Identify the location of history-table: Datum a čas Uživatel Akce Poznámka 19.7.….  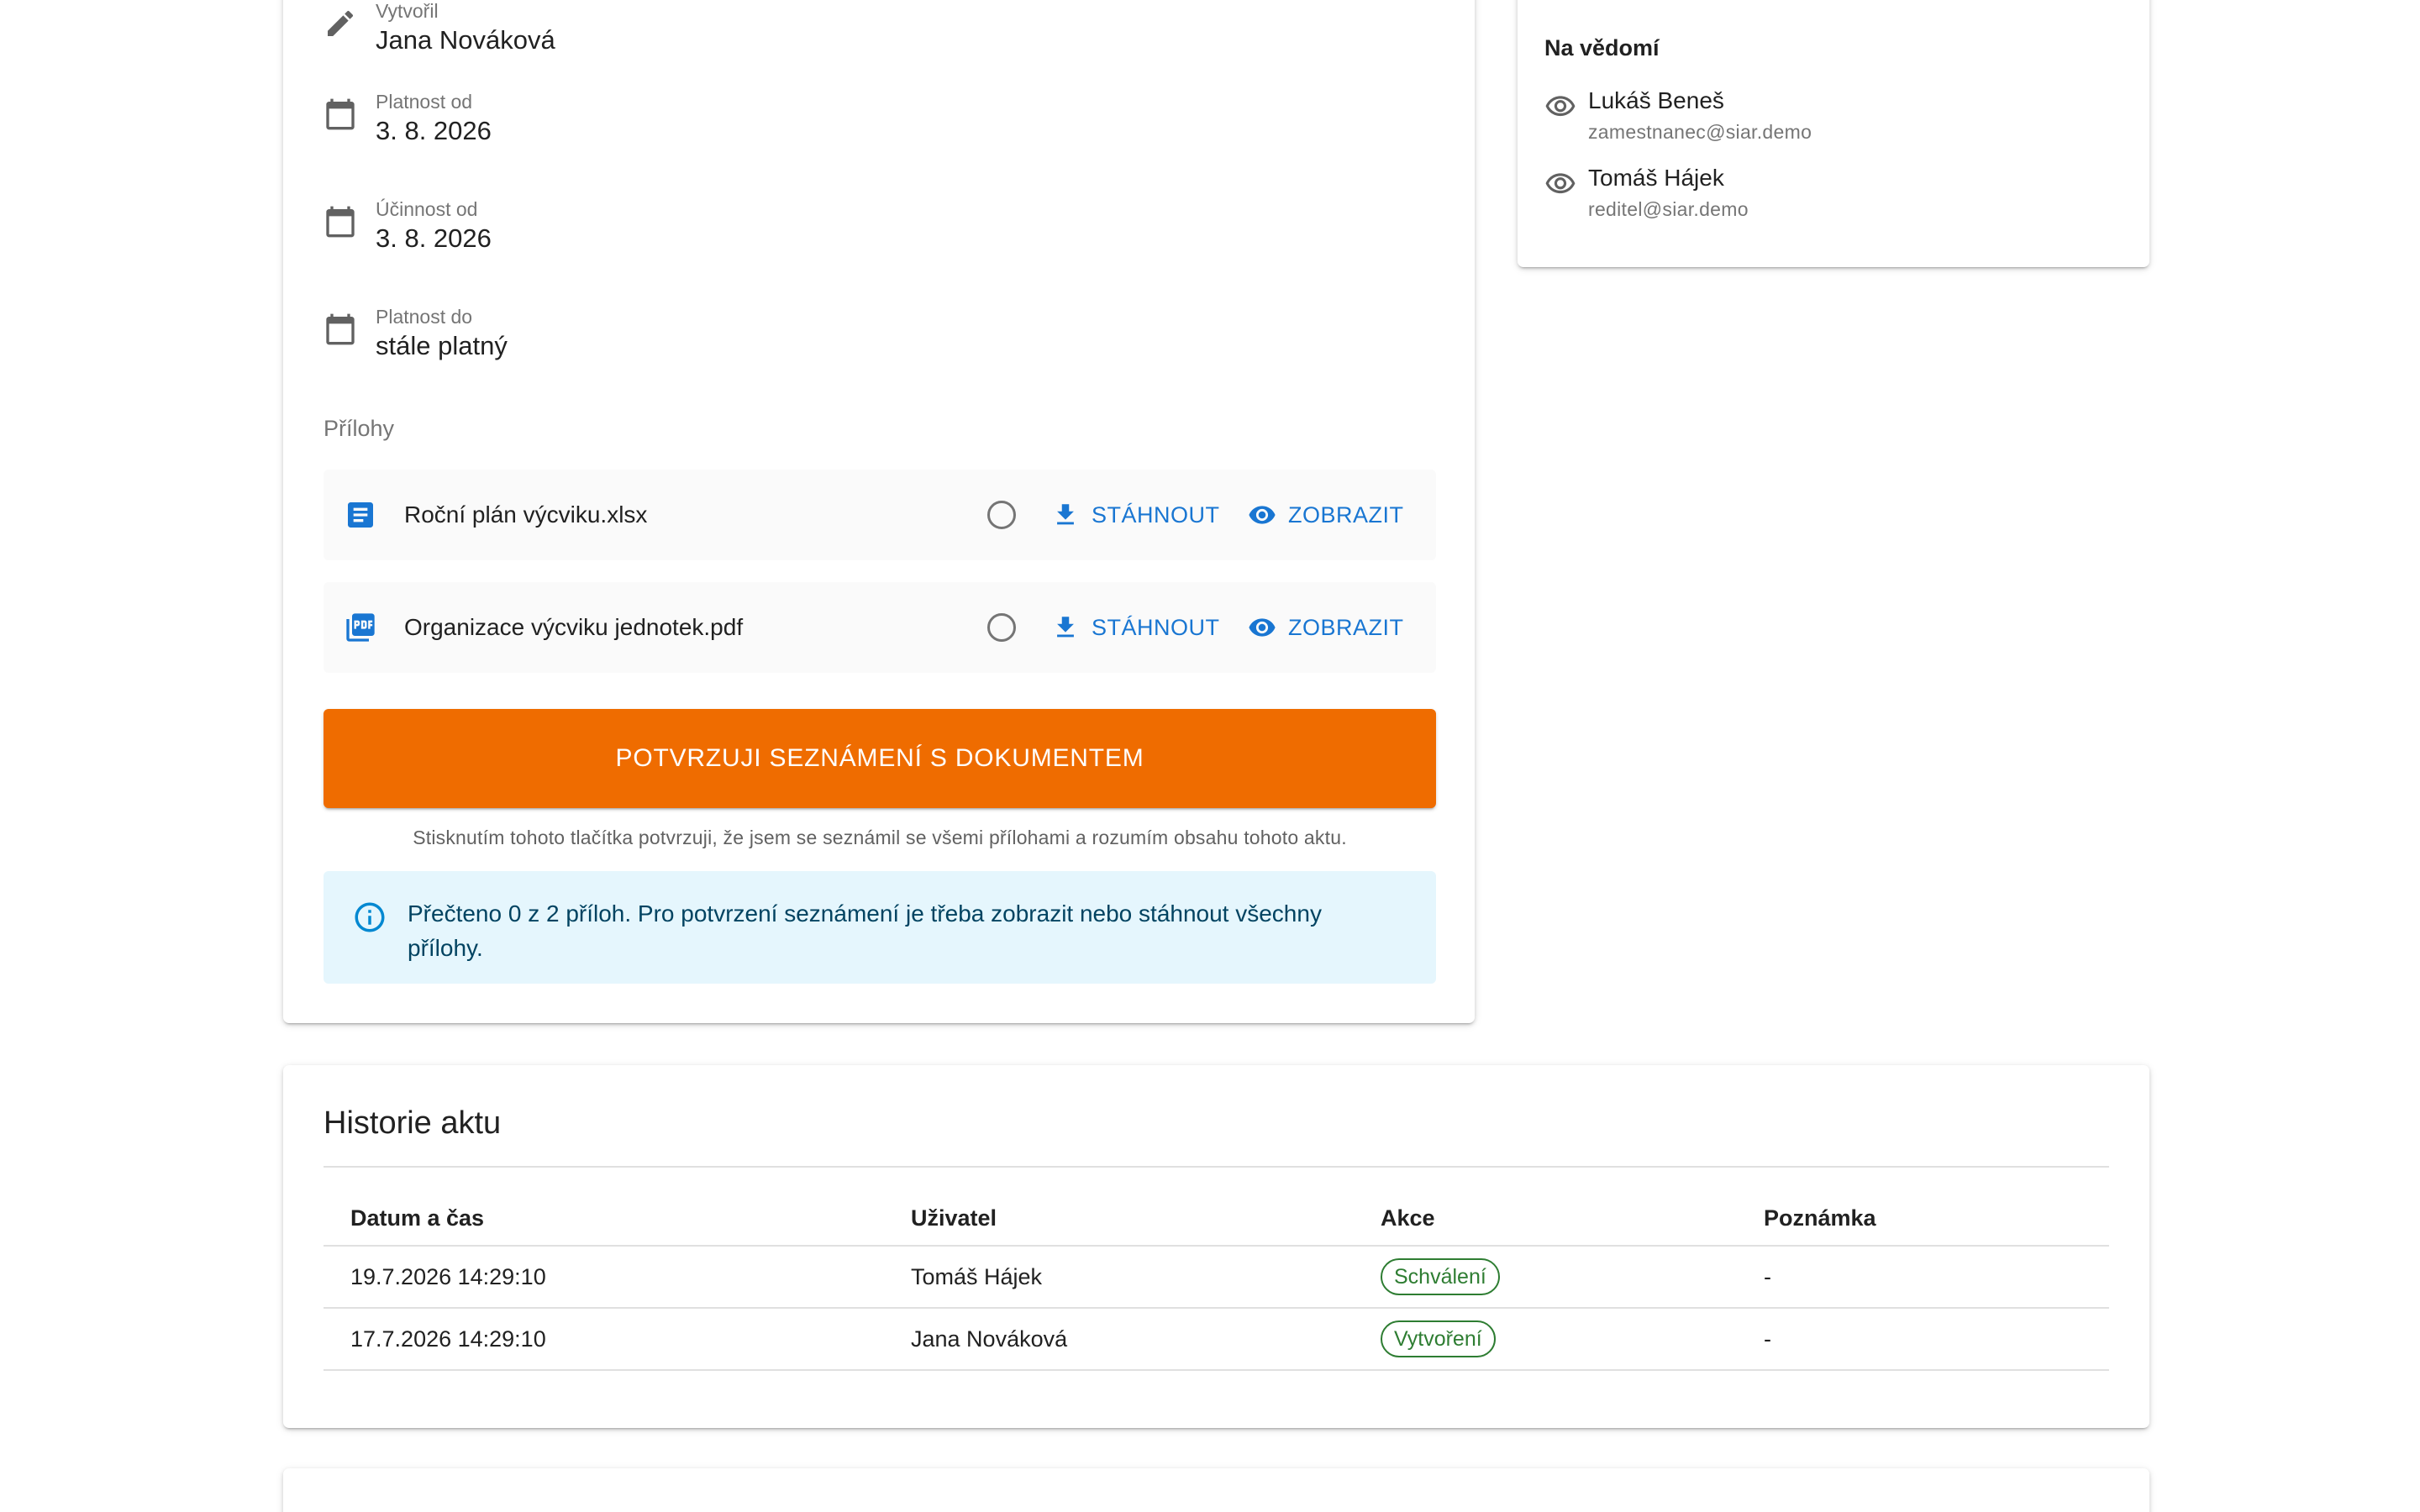
(1216, 1281).